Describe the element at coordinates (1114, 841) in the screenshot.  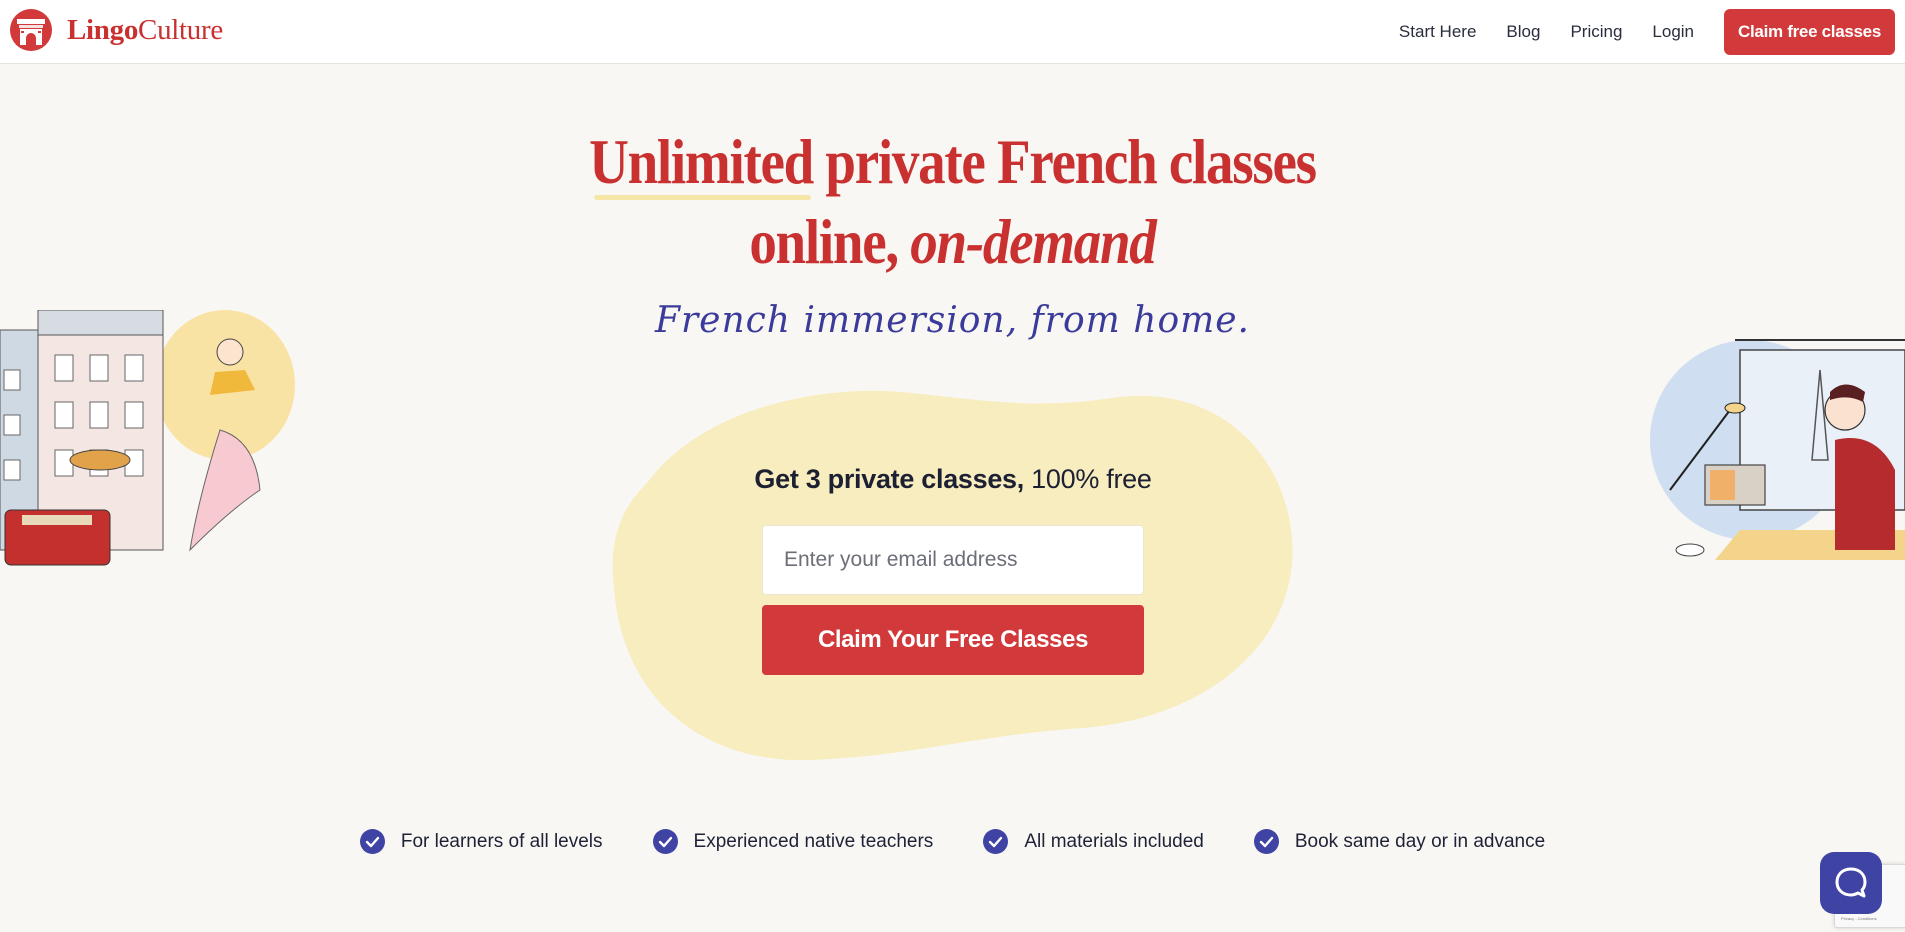
I see `feature-label: All materials included` at that location.